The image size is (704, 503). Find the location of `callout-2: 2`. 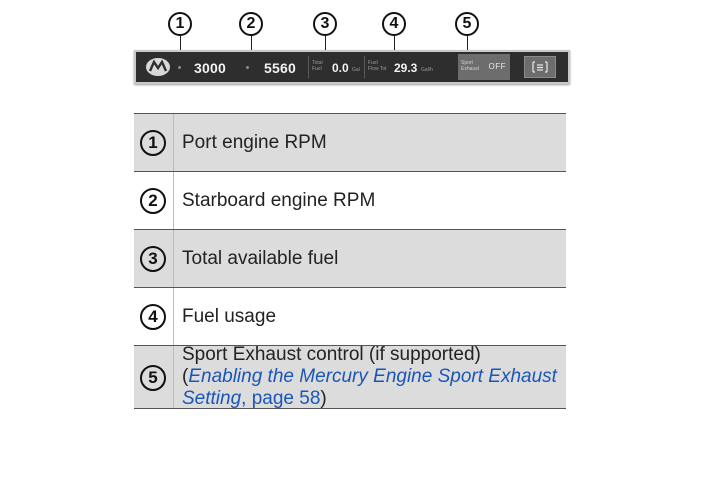

callout-2: 2 is located at coordinates (251, 24).